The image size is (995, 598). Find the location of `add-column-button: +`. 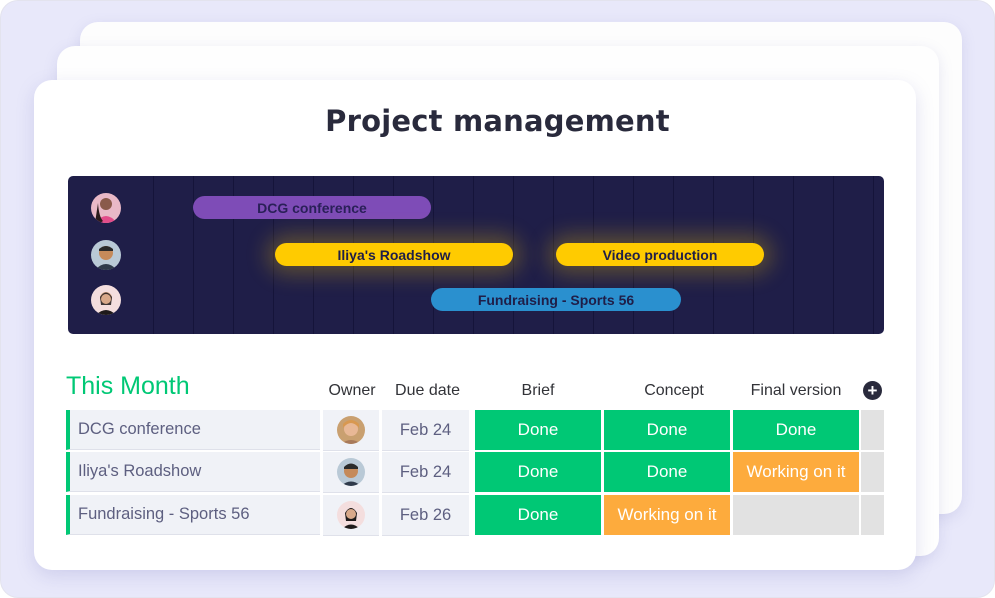

add-column-button: + is located at coordinates (872, 390).